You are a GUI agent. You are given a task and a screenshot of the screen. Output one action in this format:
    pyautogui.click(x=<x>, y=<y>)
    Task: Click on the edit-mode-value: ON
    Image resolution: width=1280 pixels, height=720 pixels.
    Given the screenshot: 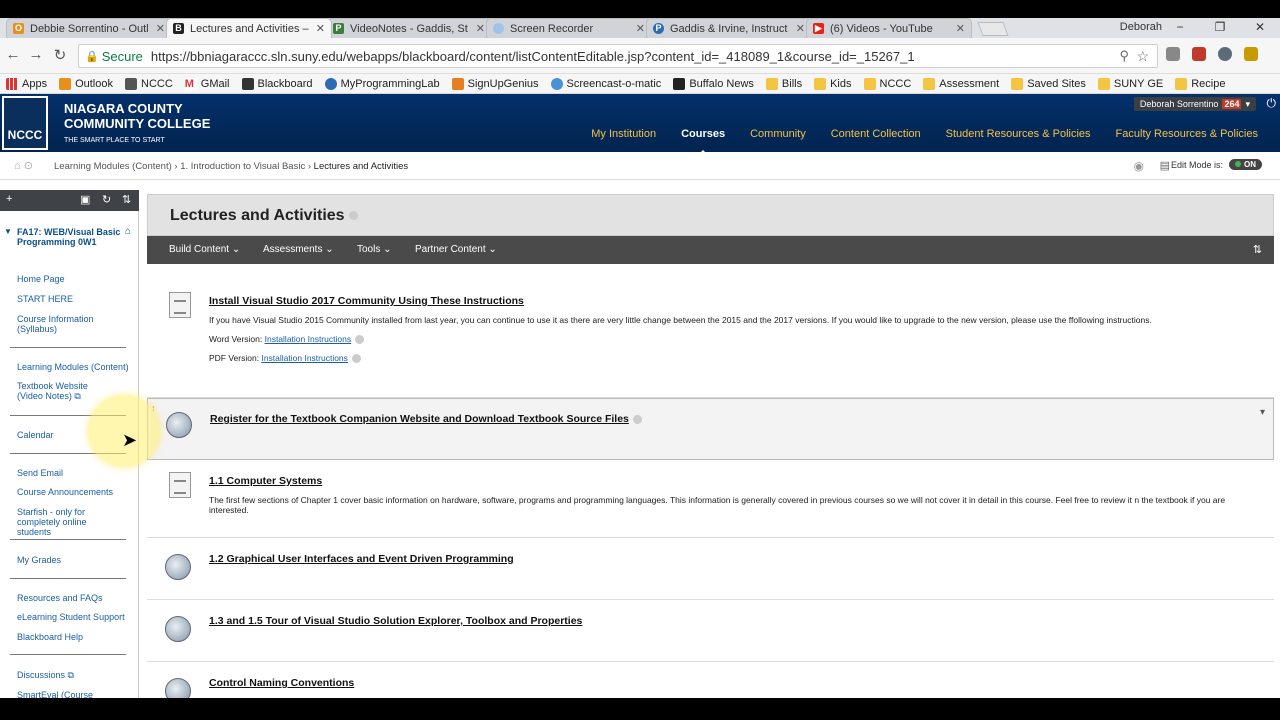 What is the action you would take?
    pyautogui.click(x=1250, y=164)
    